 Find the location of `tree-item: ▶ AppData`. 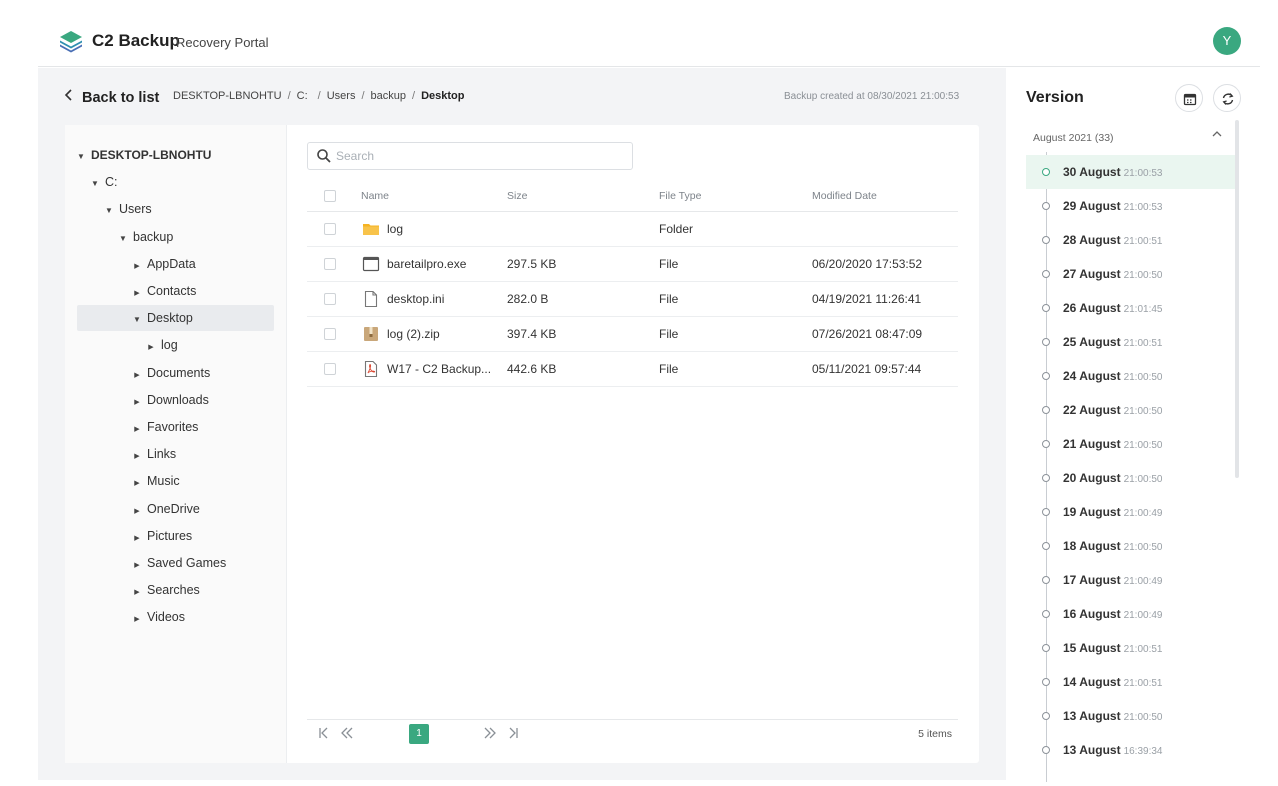

tree-item: ▶ AppData is located at coordinates (163, 265).